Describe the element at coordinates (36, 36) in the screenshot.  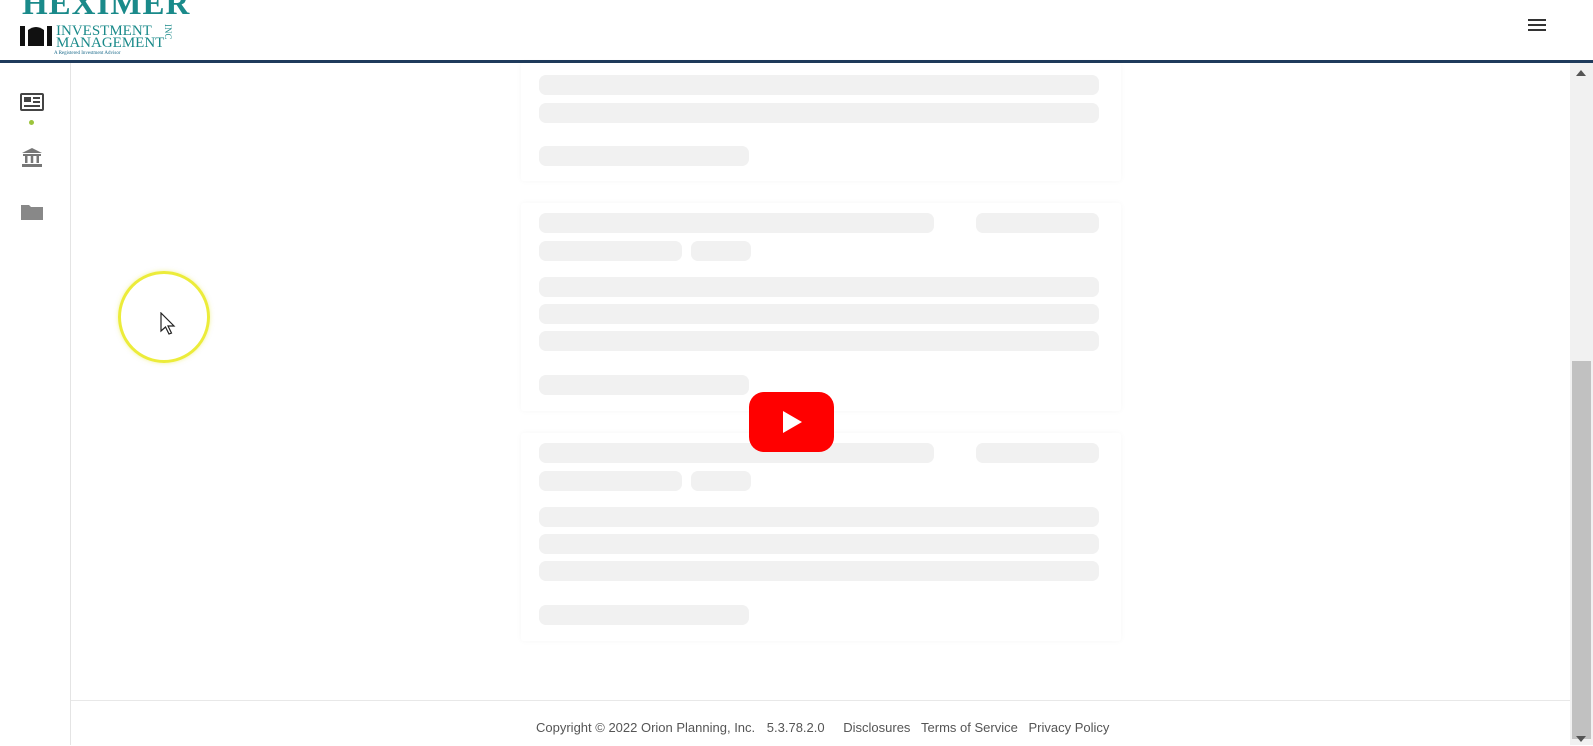
I see `logo-emblem-icon` at that location.